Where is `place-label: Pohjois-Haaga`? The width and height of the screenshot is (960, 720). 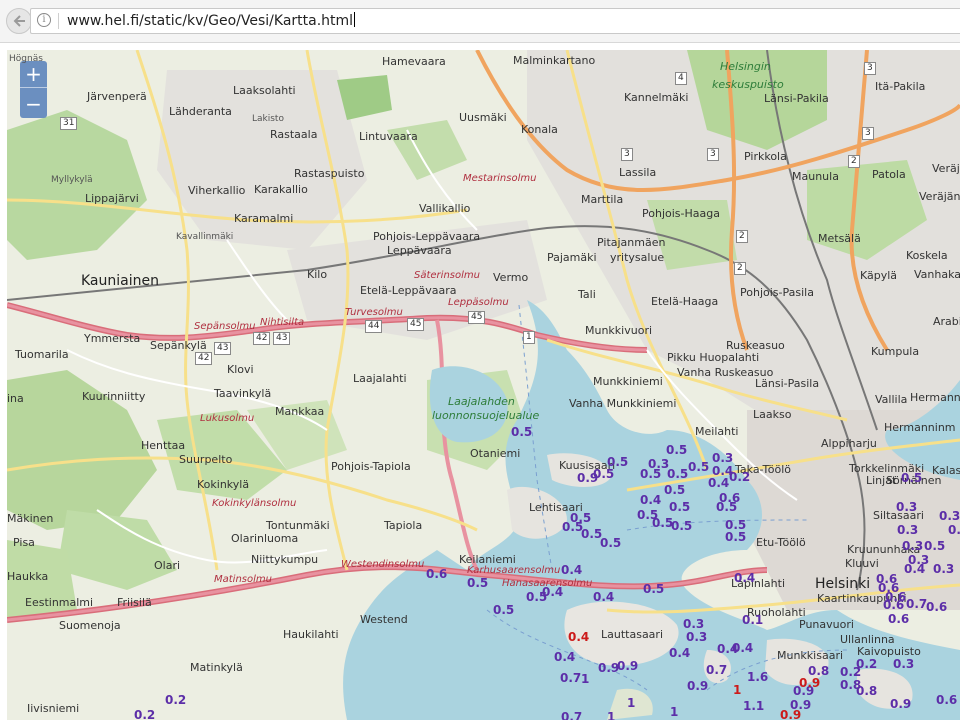
place-label: Pohjois-Haaga is located at coordinates (681, 213).